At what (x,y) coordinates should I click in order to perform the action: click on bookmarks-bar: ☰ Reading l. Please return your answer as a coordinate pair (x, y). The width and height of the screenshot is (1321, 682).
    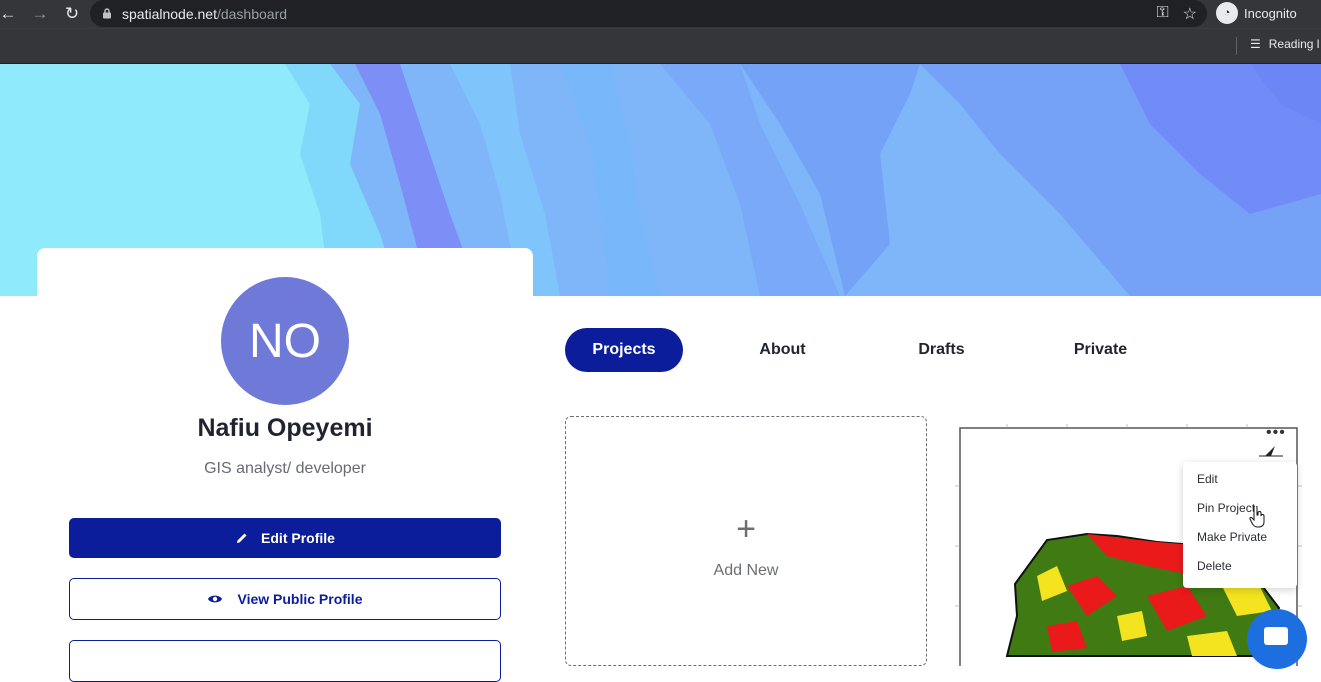
    Looking at the image, I should click on (660, 45).